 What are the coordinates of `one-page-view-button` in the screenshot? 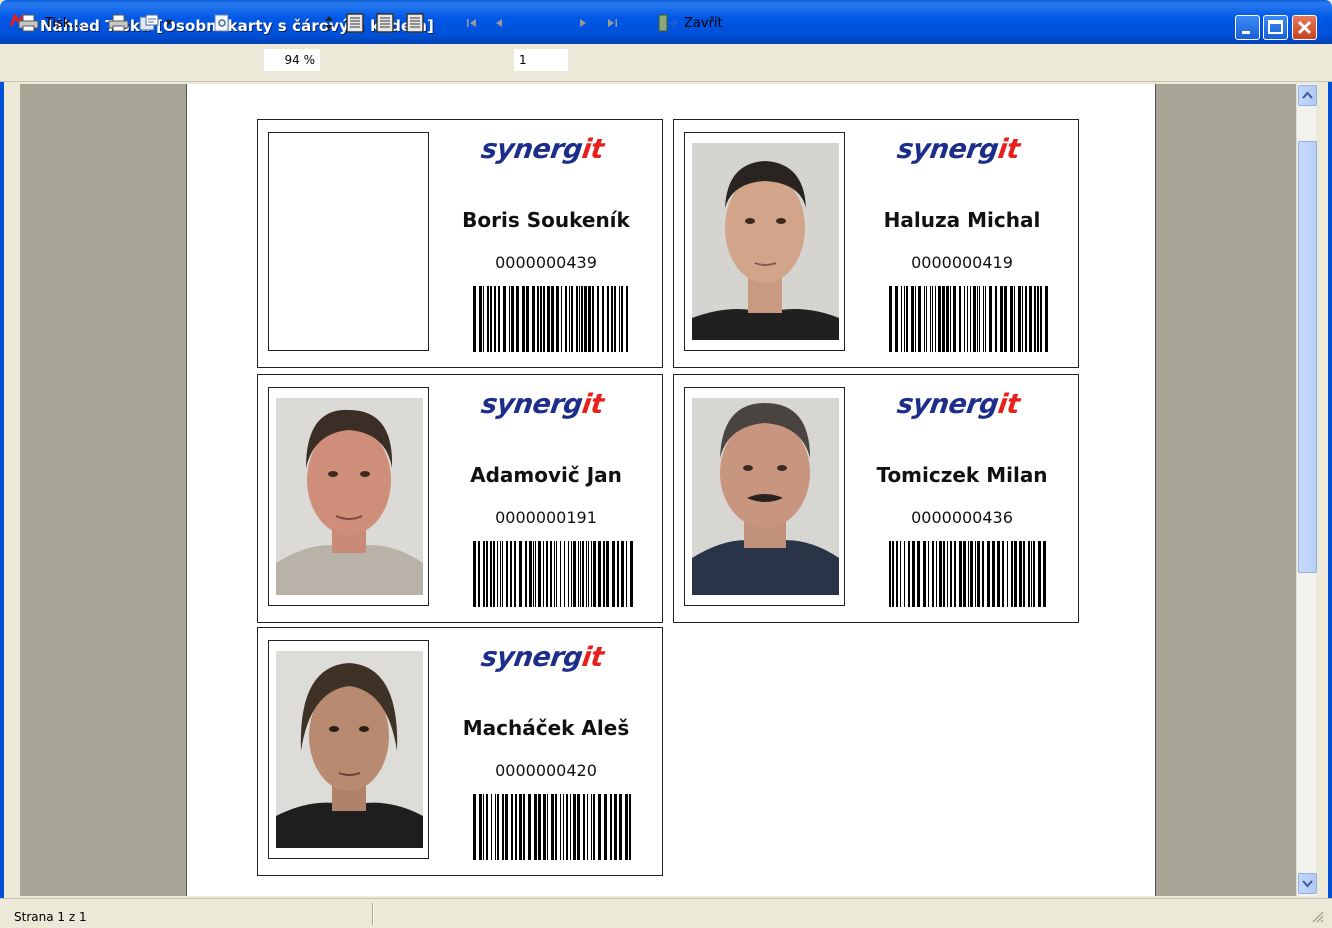 It's located at (355, 23).